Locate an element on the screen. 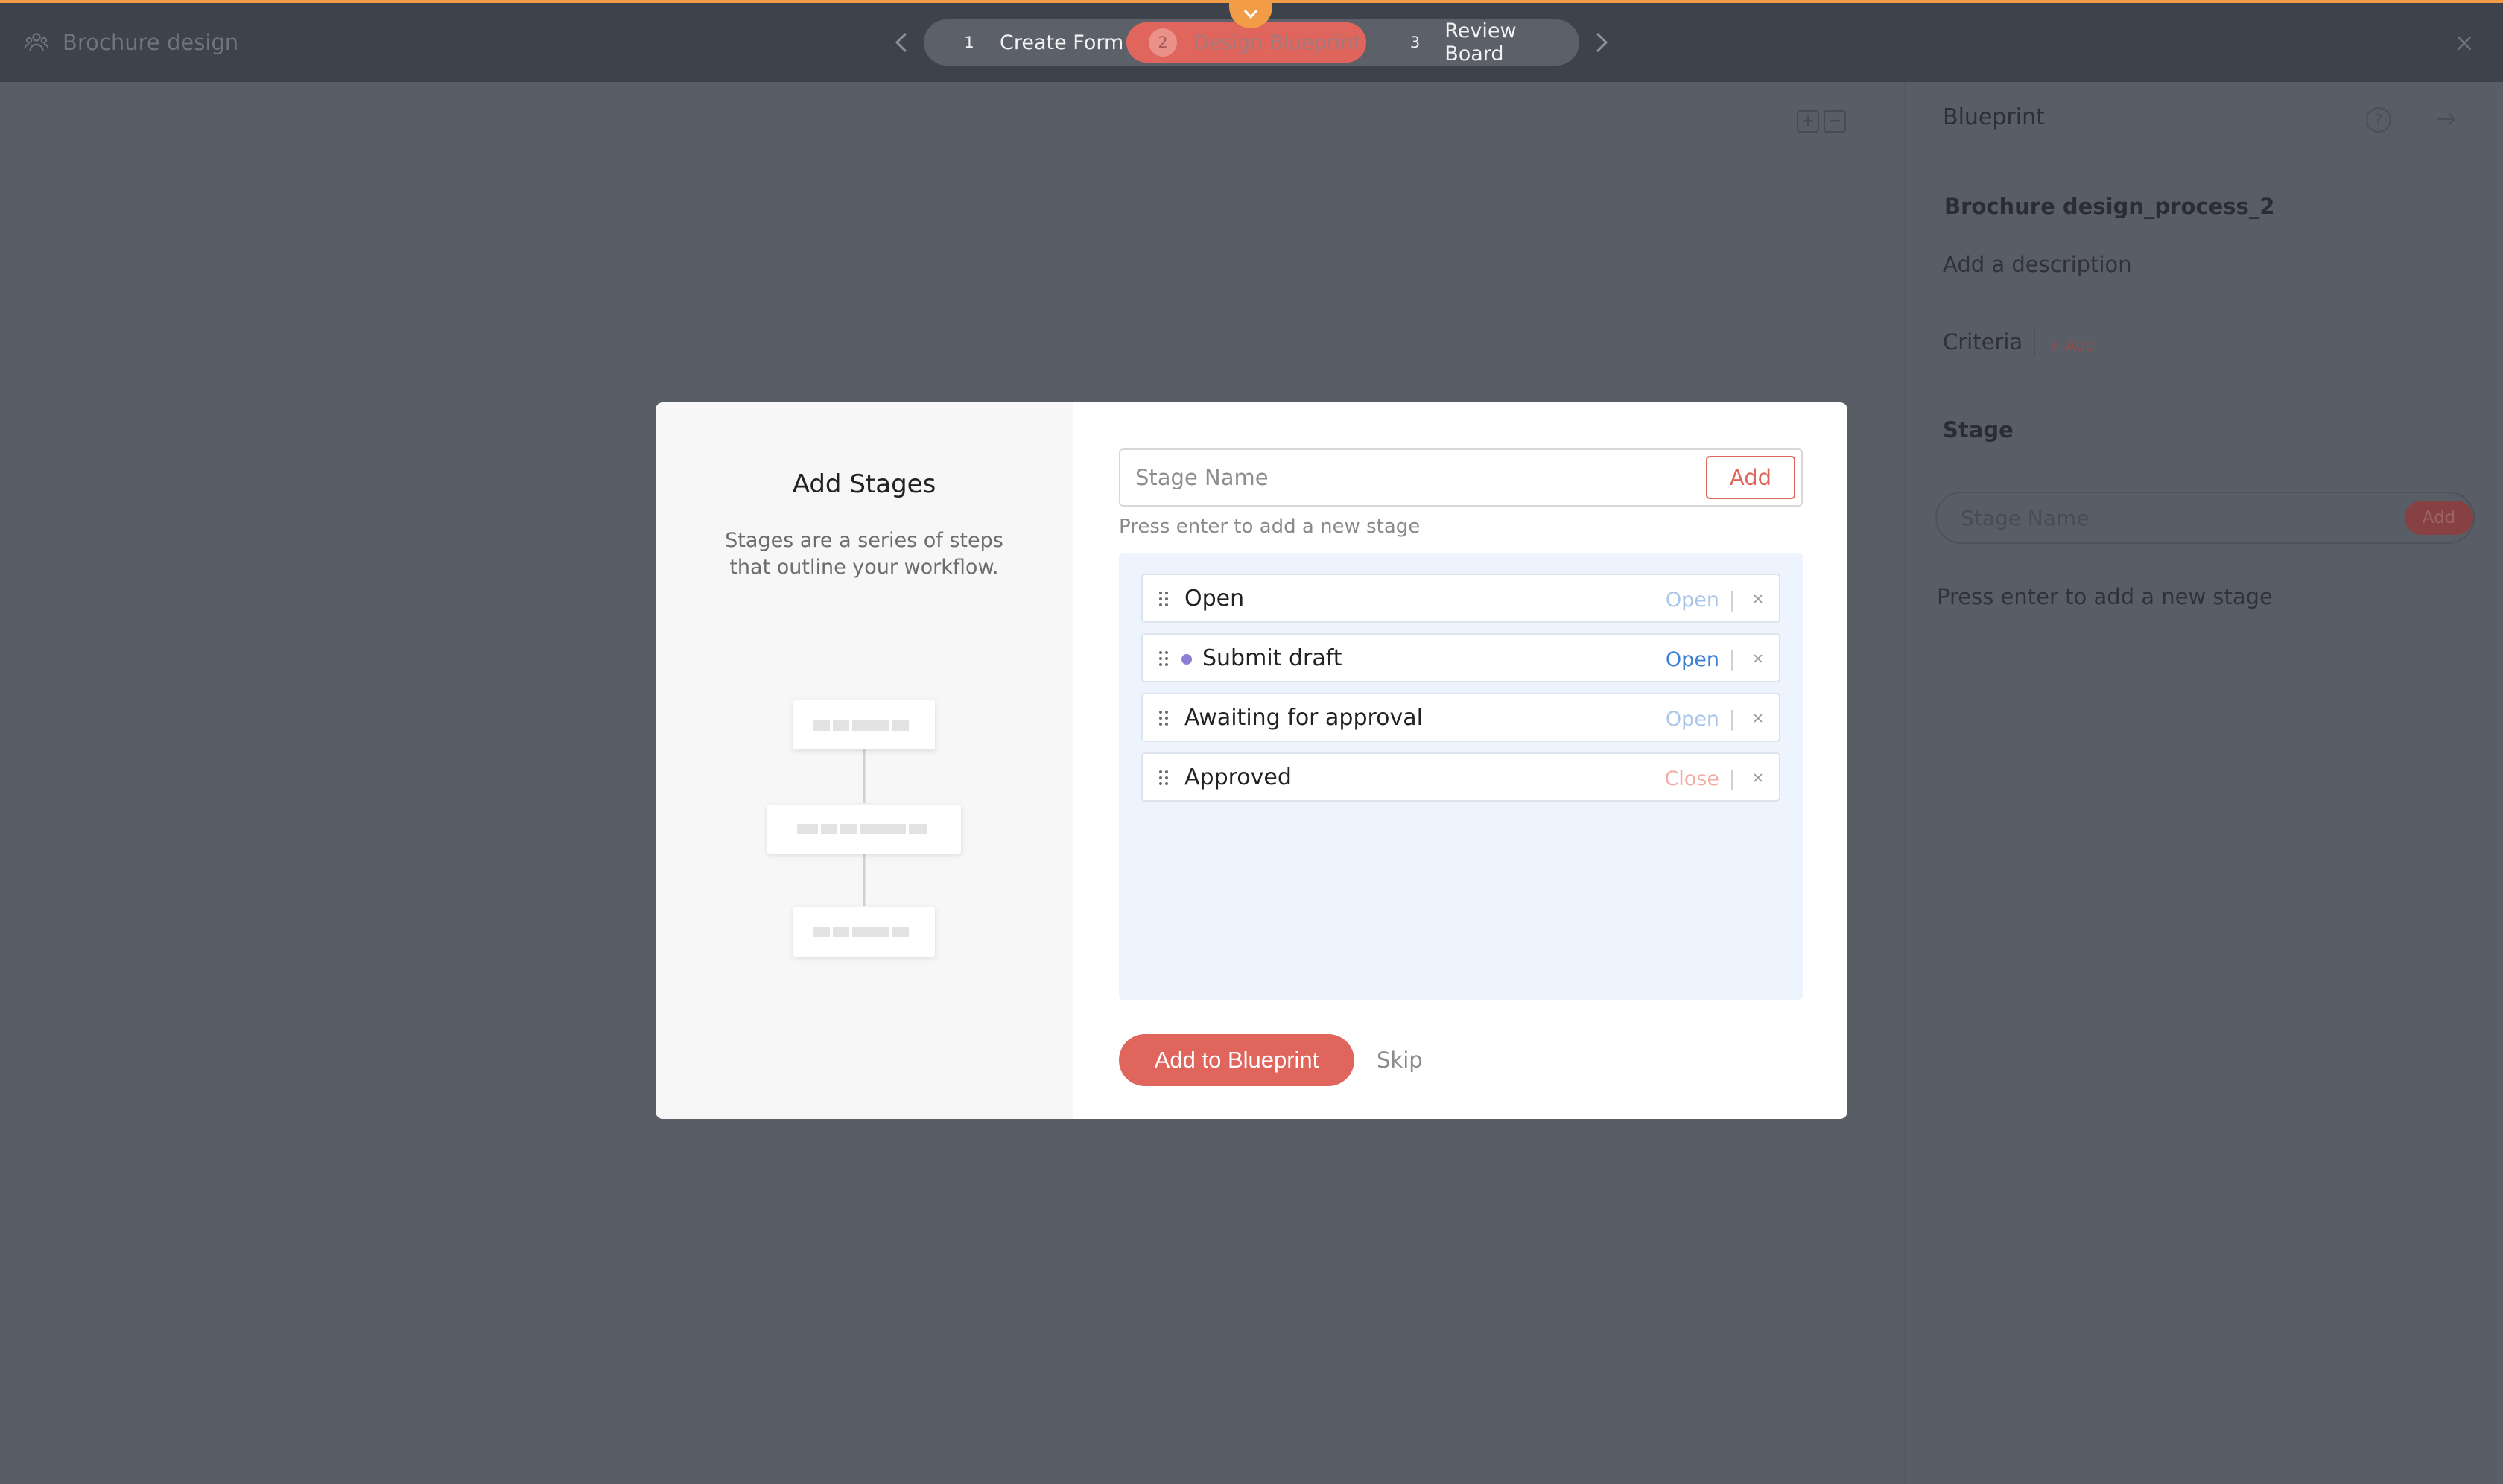 The height and width of the screenshot is (1484, 2503). arrow-right-icon is located at coordinates (2446, 119).